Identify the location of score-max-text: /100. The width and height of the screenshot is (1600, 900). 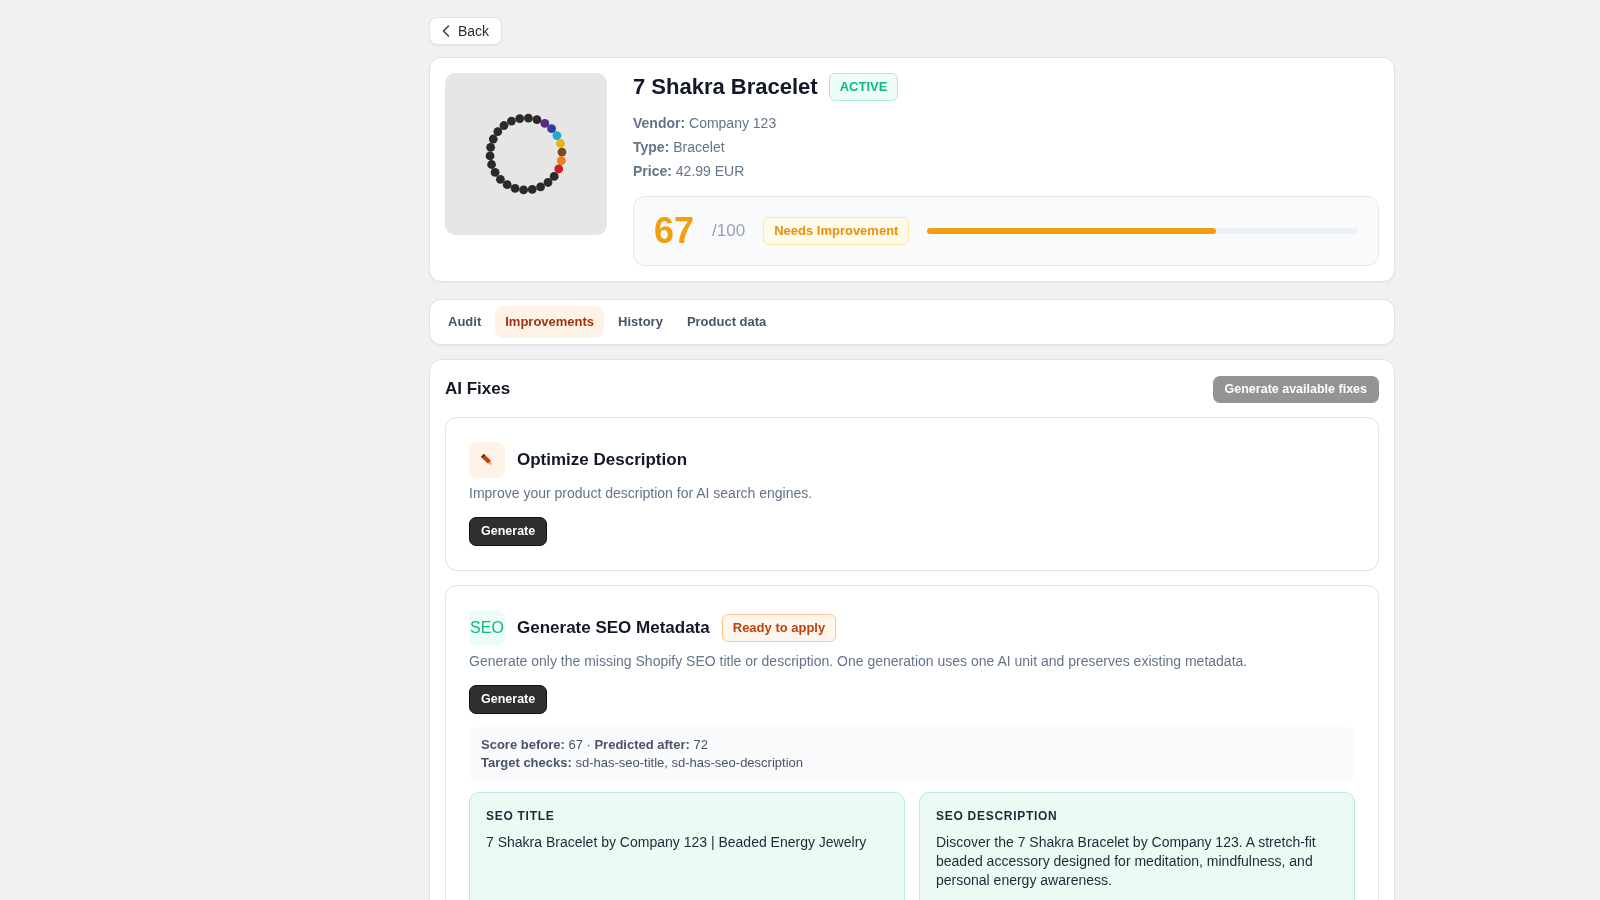
(729, 231).